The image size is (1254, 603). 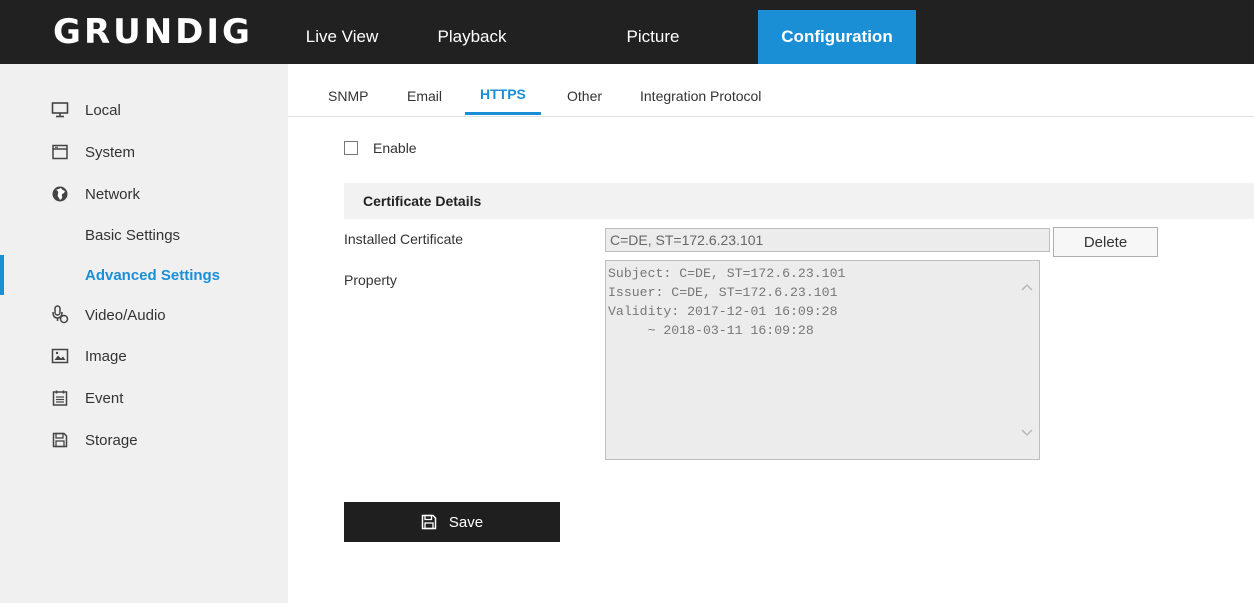 I want to click on sidebar-item-label: Local, so click(x=103, y=110).